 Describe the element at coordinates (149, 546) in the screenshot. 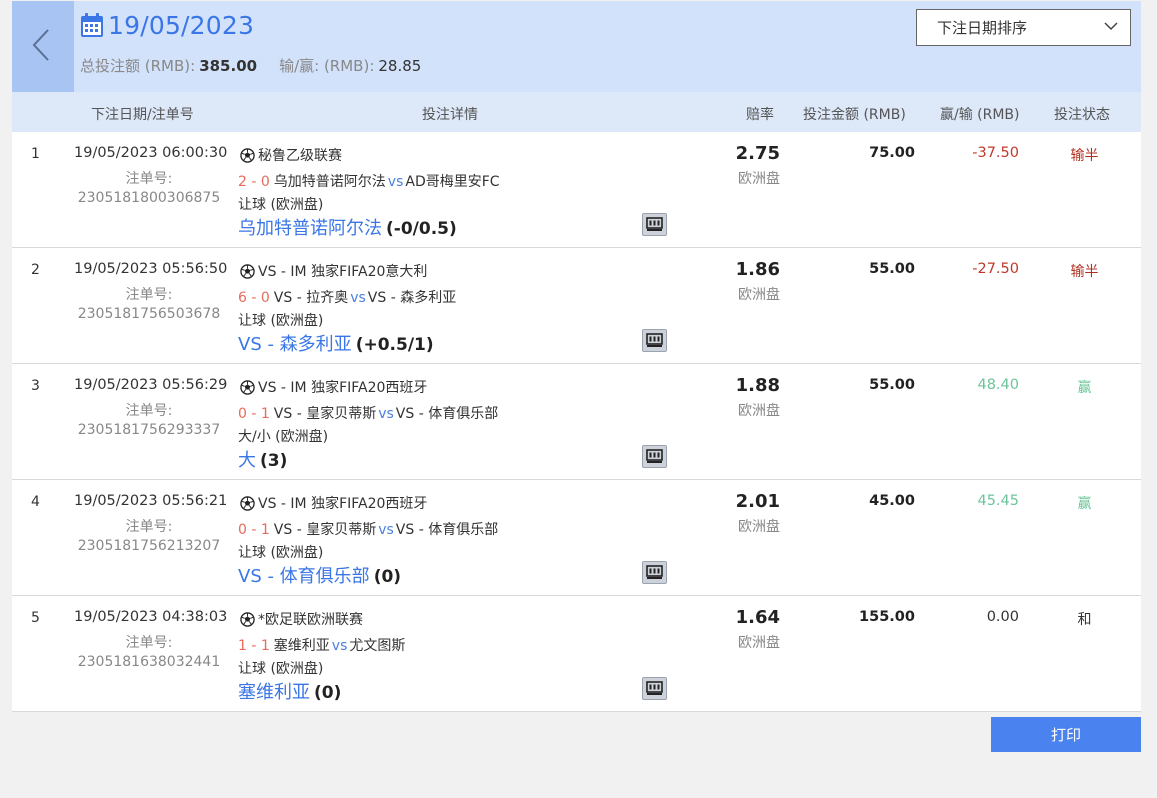

I see `ticket-number: 2305181756213207` at that location.